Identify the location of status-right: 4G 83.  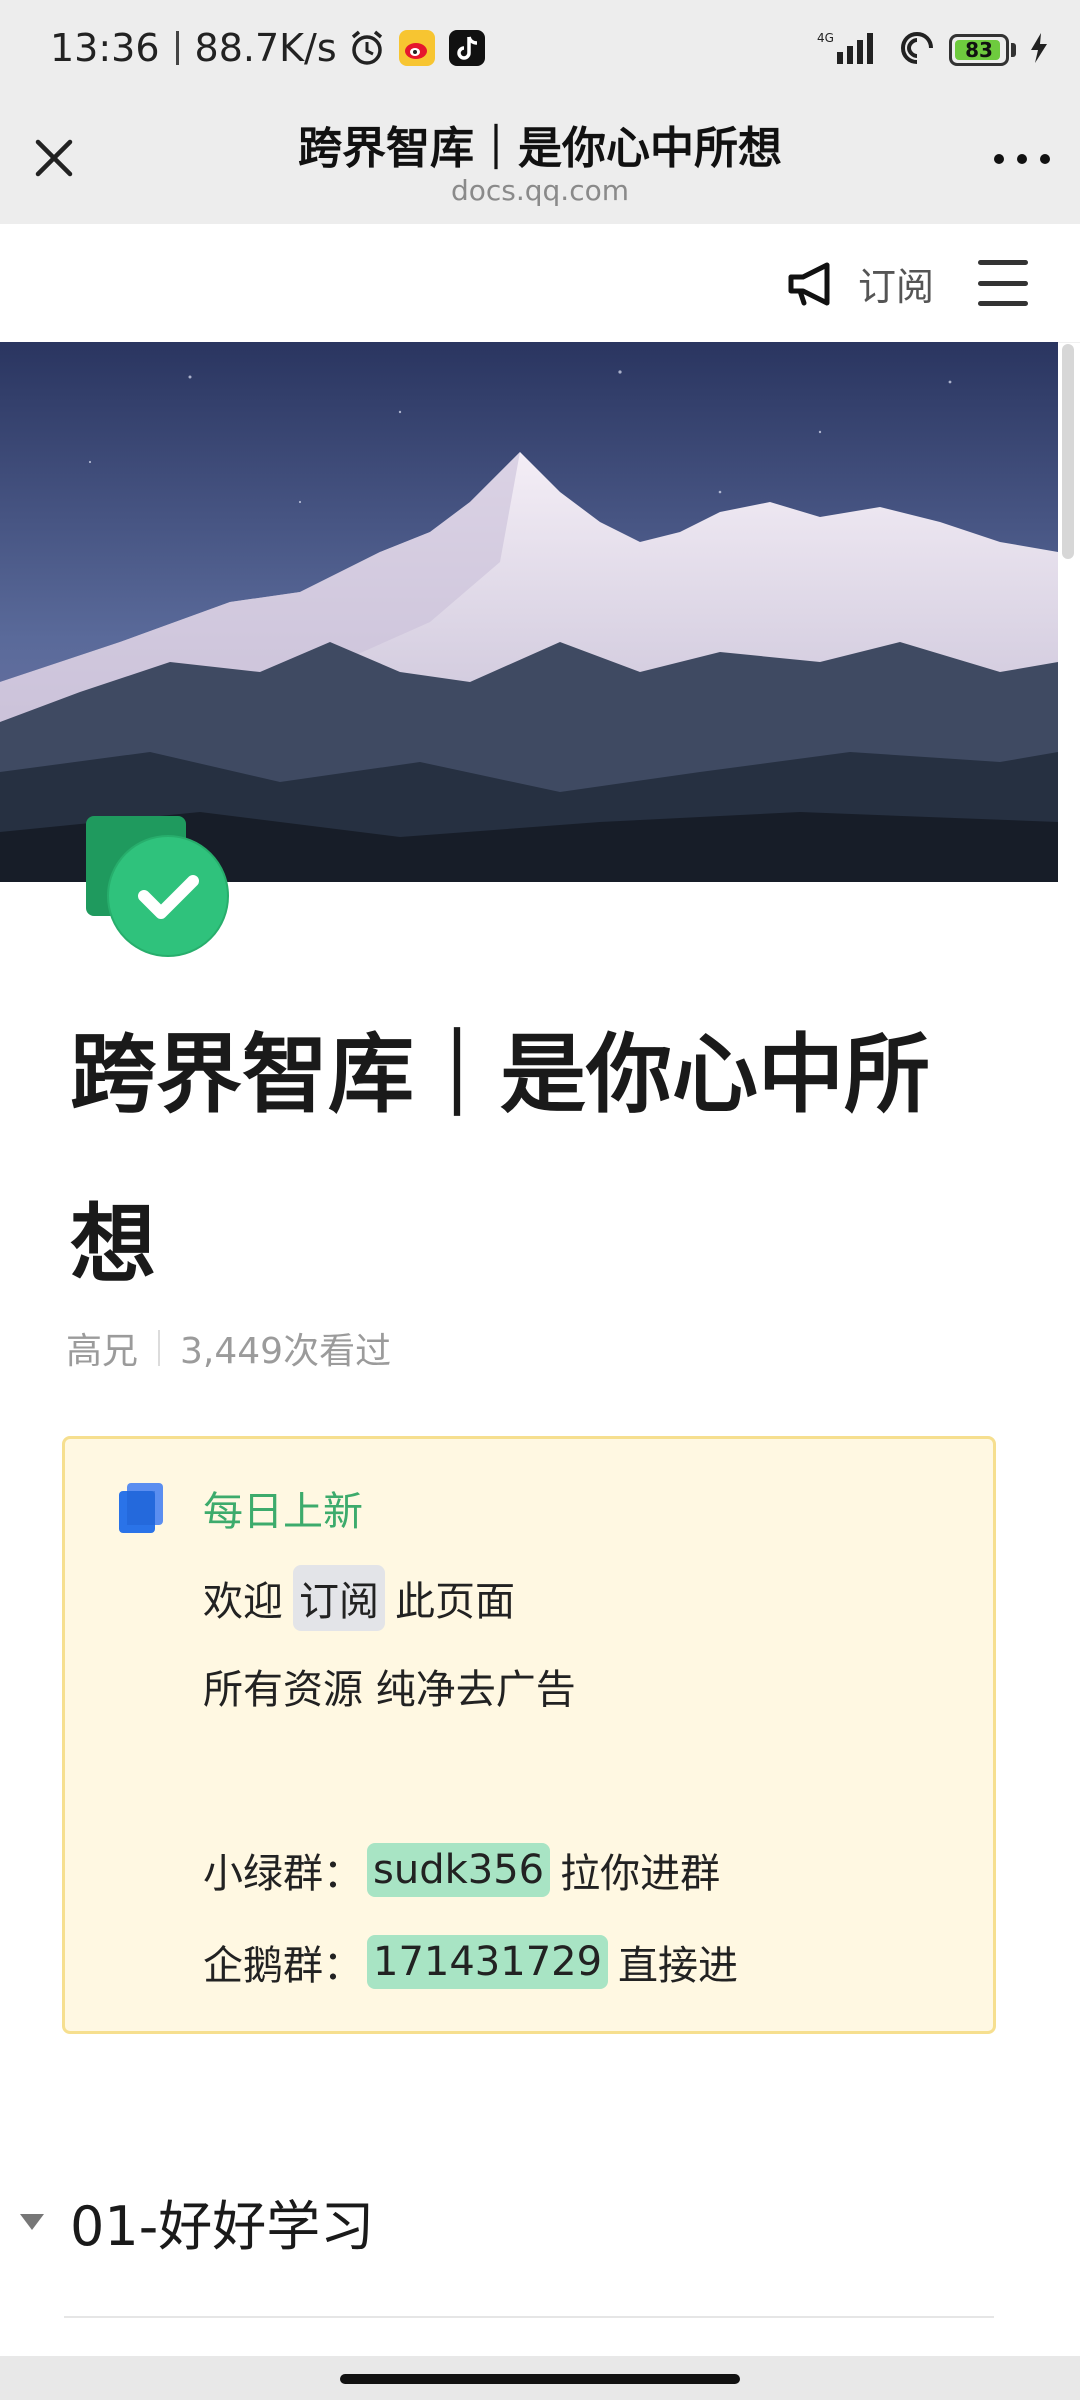
(932, 50).